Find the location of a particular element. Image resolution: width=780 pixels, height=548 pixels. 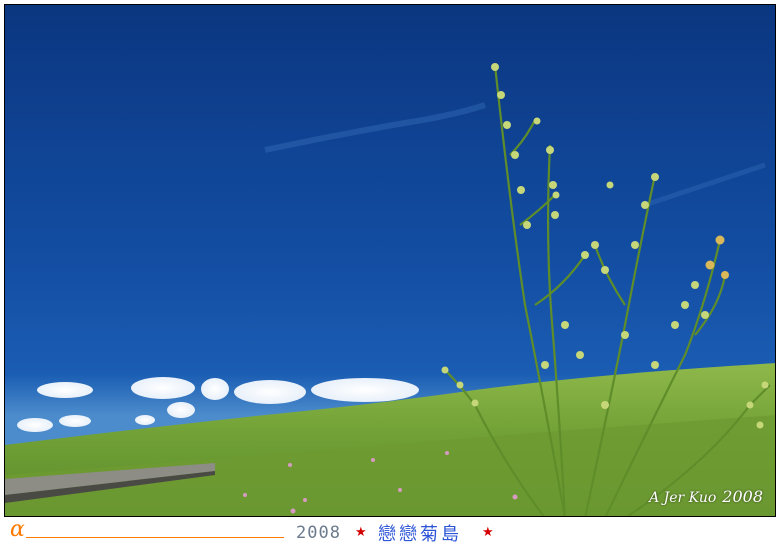

caption-title: 戀戀菊島 is located at coordinates (420, 534).